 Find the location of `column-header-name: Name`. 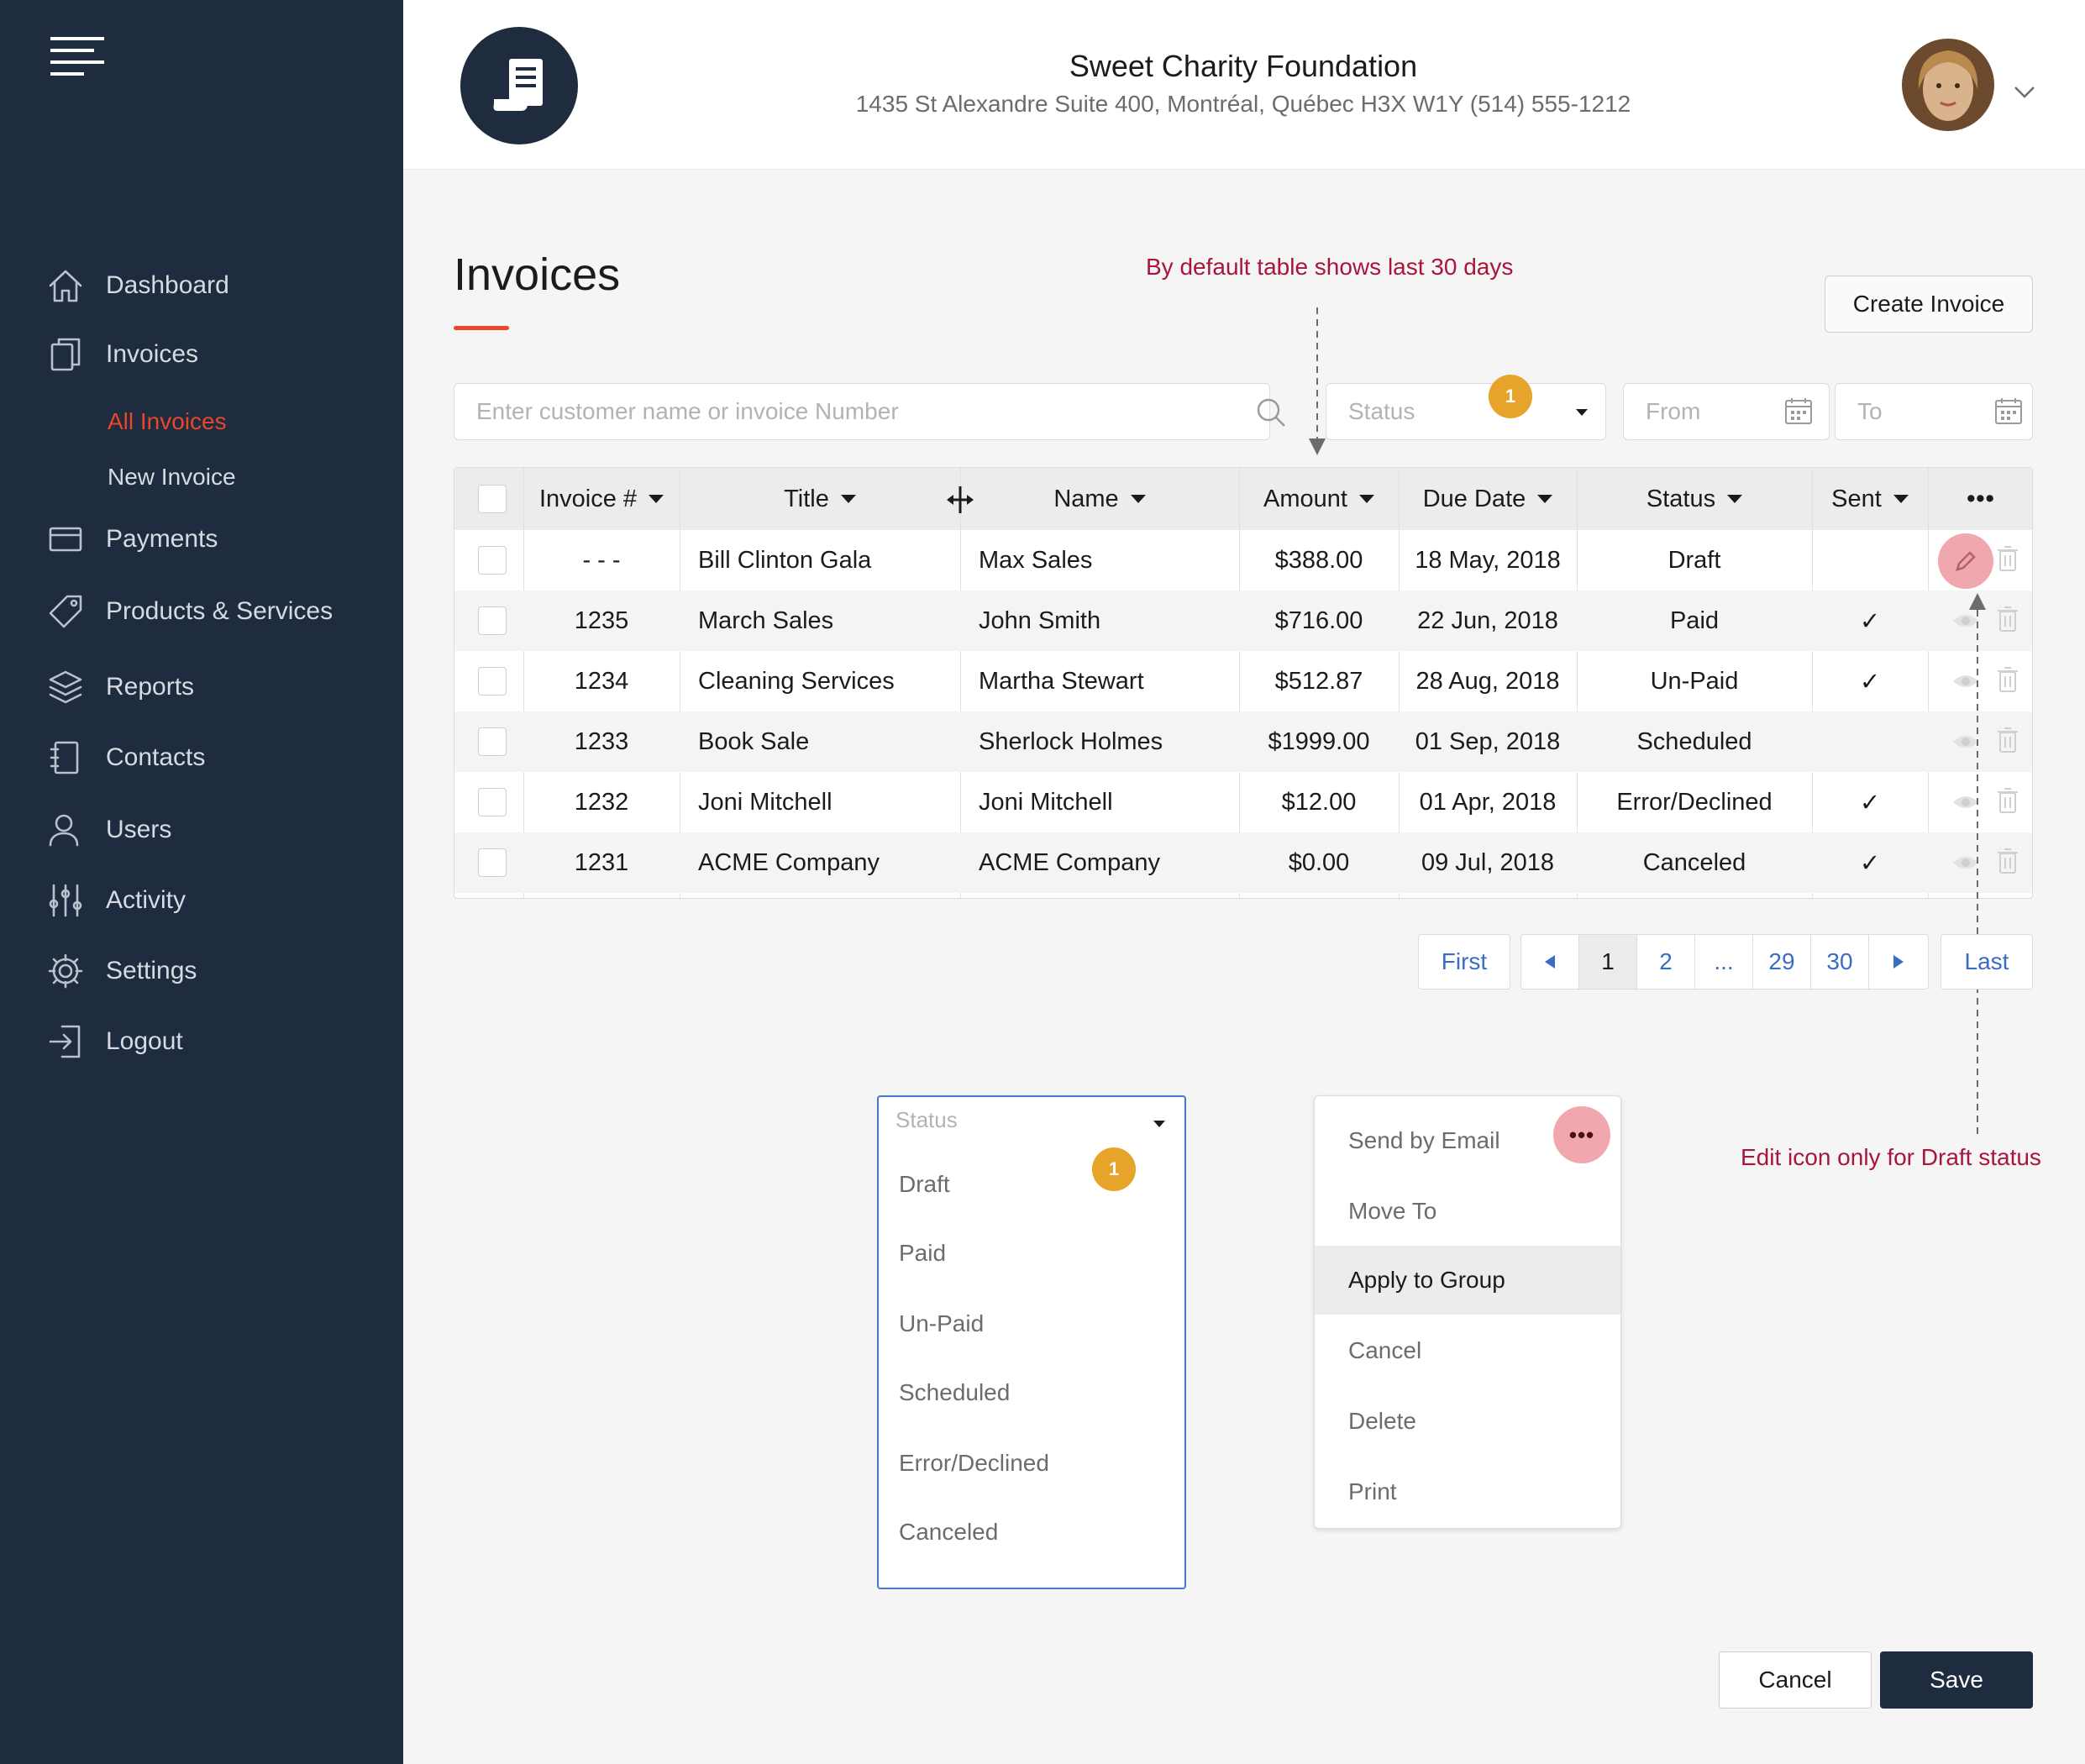

column-header-name: Name is located at coordinates (1099, 499).